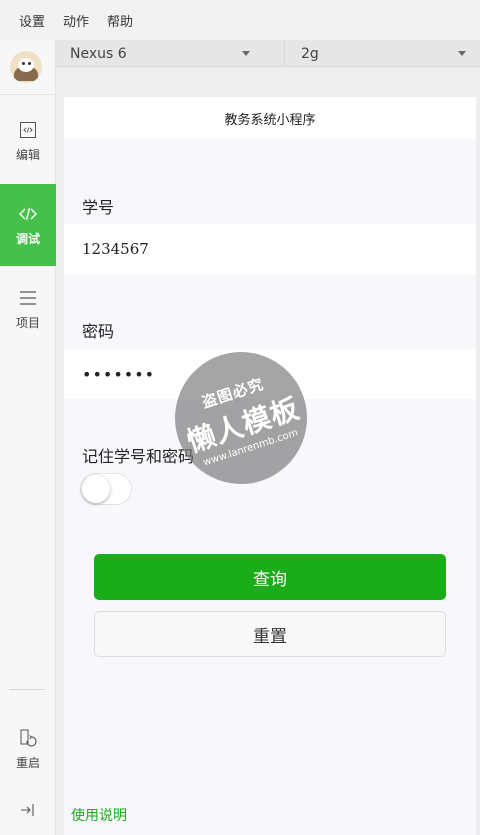 This screenshot has width=480, height=835. Describe the element at coordinates (168, 53) in the screenshot. I see `device-select: Nexus 6` at that location.